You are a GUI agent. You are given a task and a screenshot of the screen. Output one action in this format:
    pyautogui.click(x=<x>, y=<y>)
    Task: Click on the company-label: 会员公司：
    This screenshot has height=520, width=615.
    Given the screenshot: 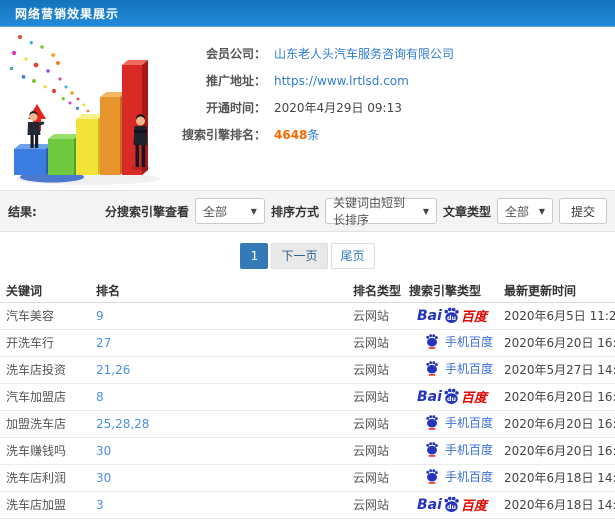 What is the action you would take?
    pyautogui.click(x=235, y=54)
    